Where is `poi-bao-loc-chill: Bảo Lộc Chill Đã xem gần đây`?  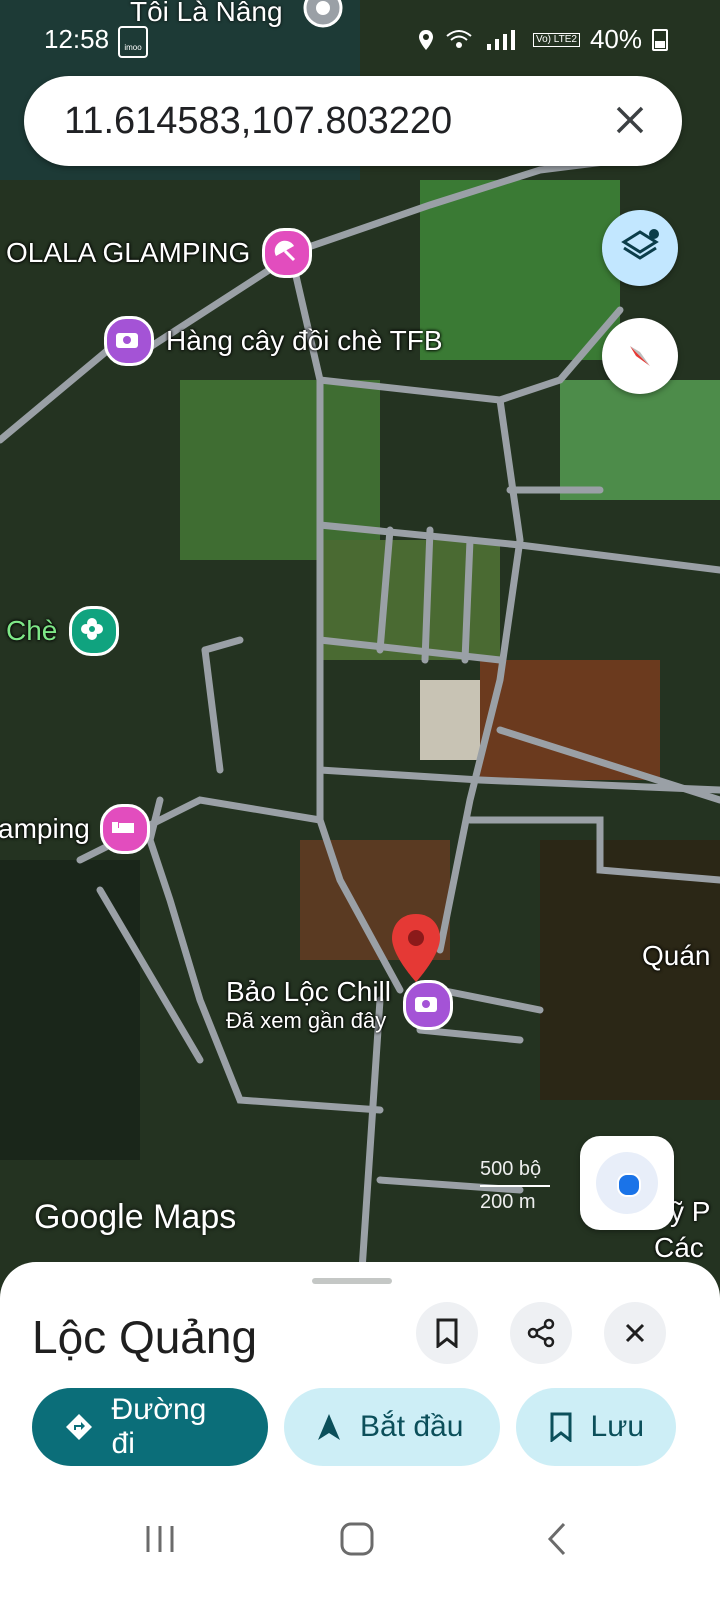
poi-bao-loc-chill: Bảo Lộc Chill Đã xem gần đây is located at coordinates (339, 1005).